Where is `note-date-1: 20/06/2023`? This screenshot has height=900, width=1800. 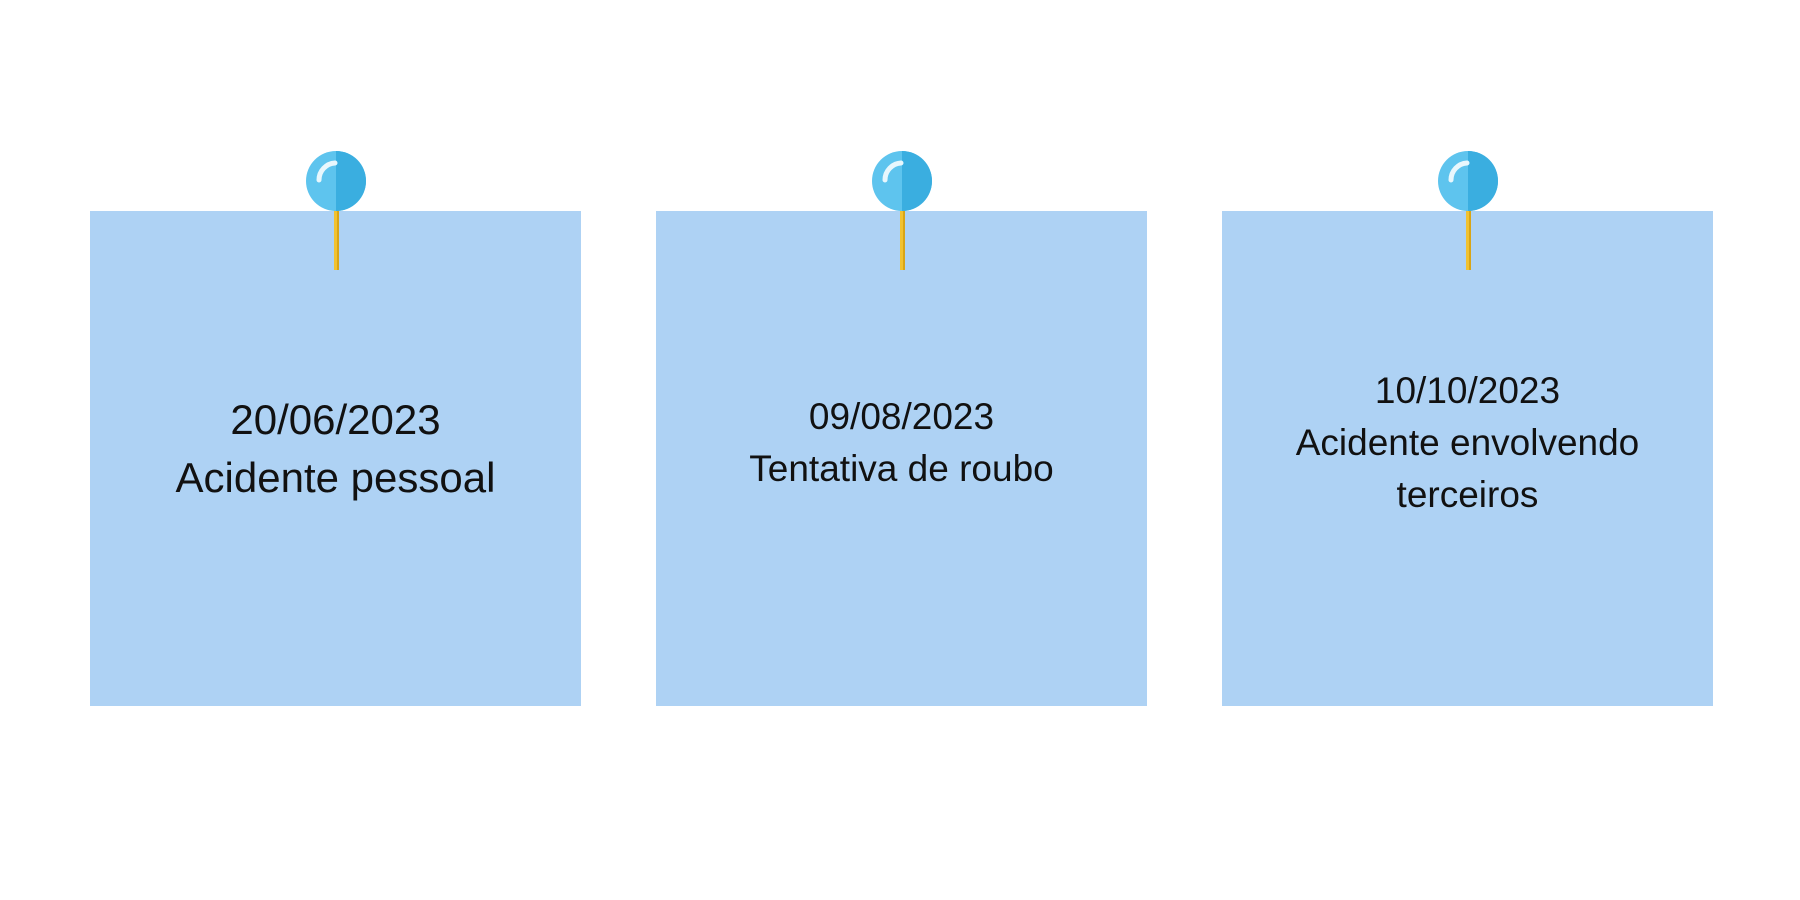
note-date-1: 20/06/2023 is located at coordinates (335, 419).